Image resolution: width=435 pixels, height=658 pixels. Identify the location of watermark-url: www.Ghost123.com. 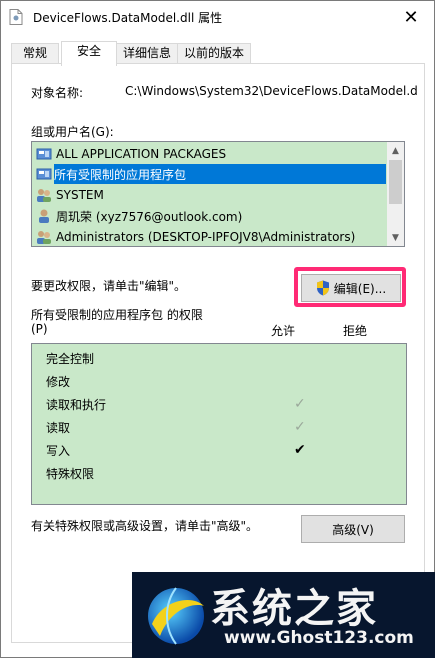
(319, 638).